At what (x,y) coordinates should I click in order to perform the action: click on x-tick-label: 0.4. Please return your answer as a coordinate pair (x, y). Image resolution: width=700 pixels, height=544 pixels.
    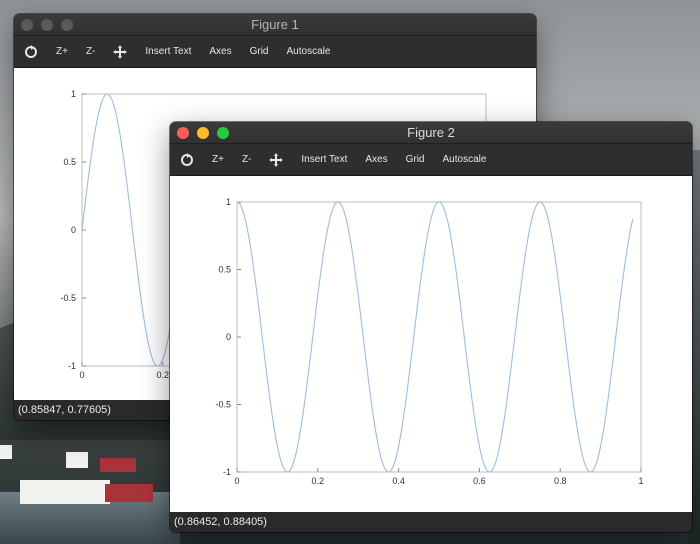
    Looking at the image, I should click on (398, 481).